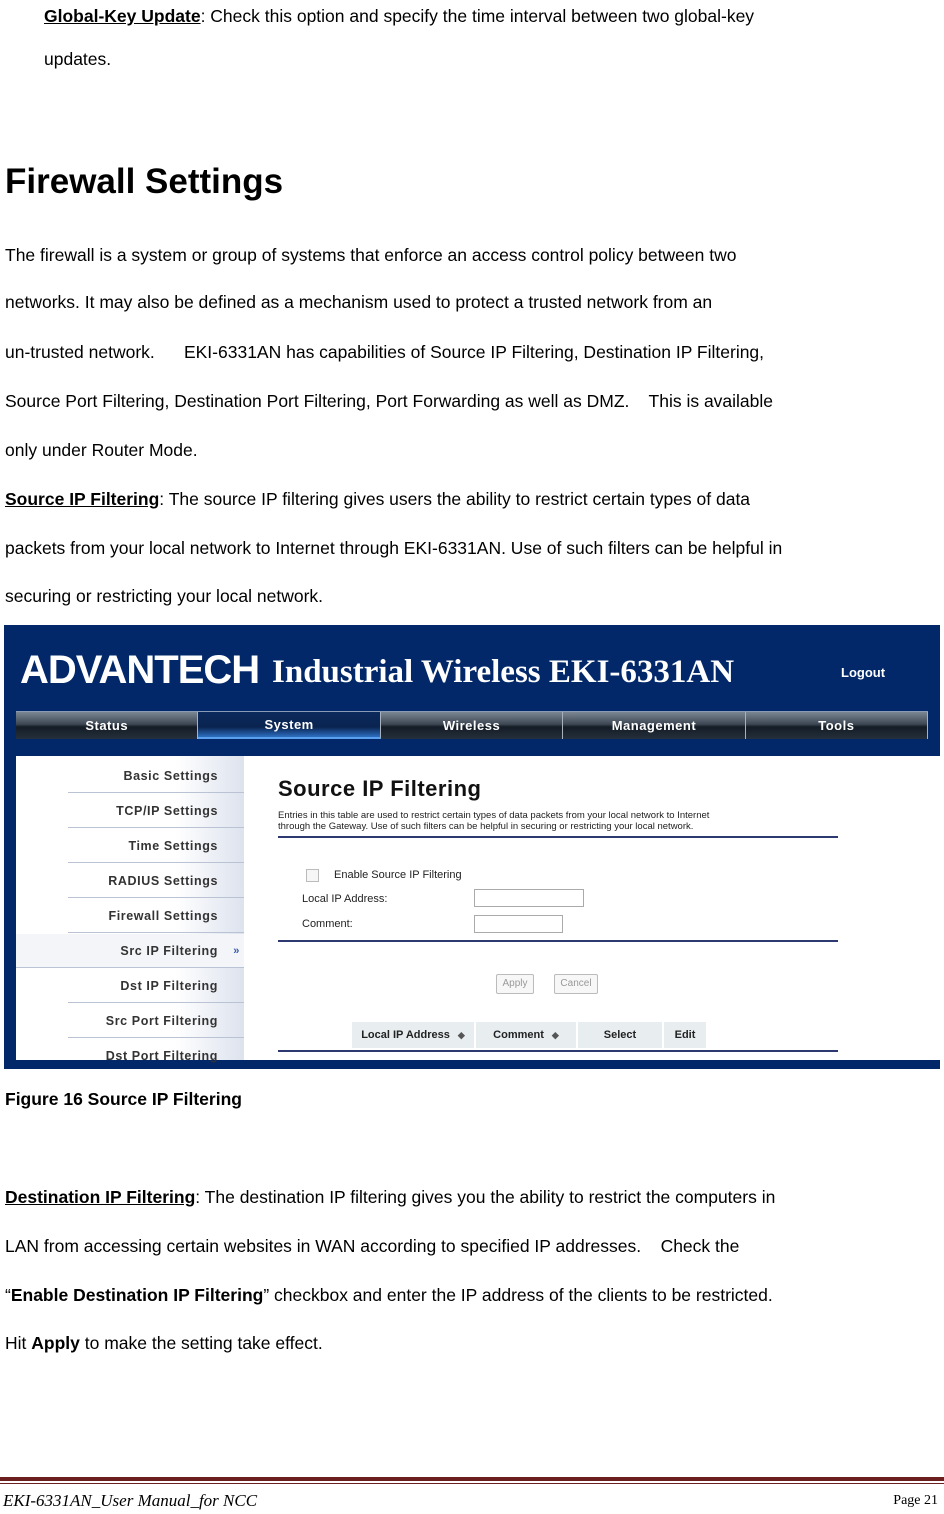 This screenshot has height=1514, width=944. I want to click on cancel-button: Cancel, so click(576, 984).